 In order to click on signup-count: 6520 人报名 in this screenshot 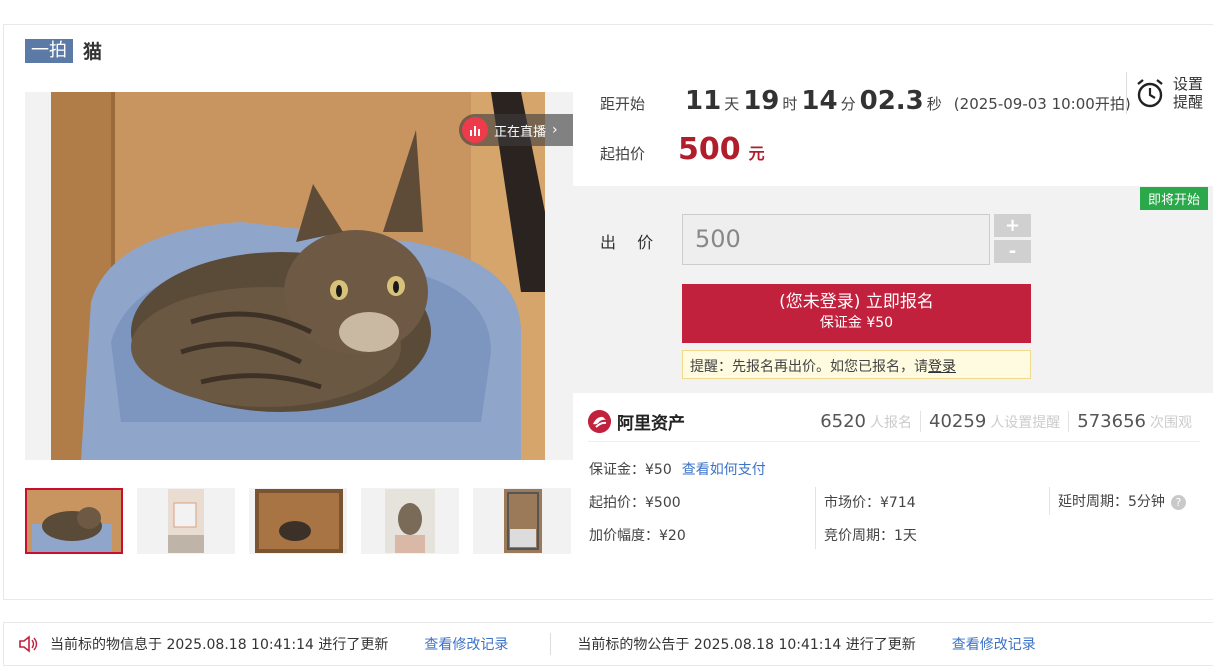, I will do `click(866, 421)`.